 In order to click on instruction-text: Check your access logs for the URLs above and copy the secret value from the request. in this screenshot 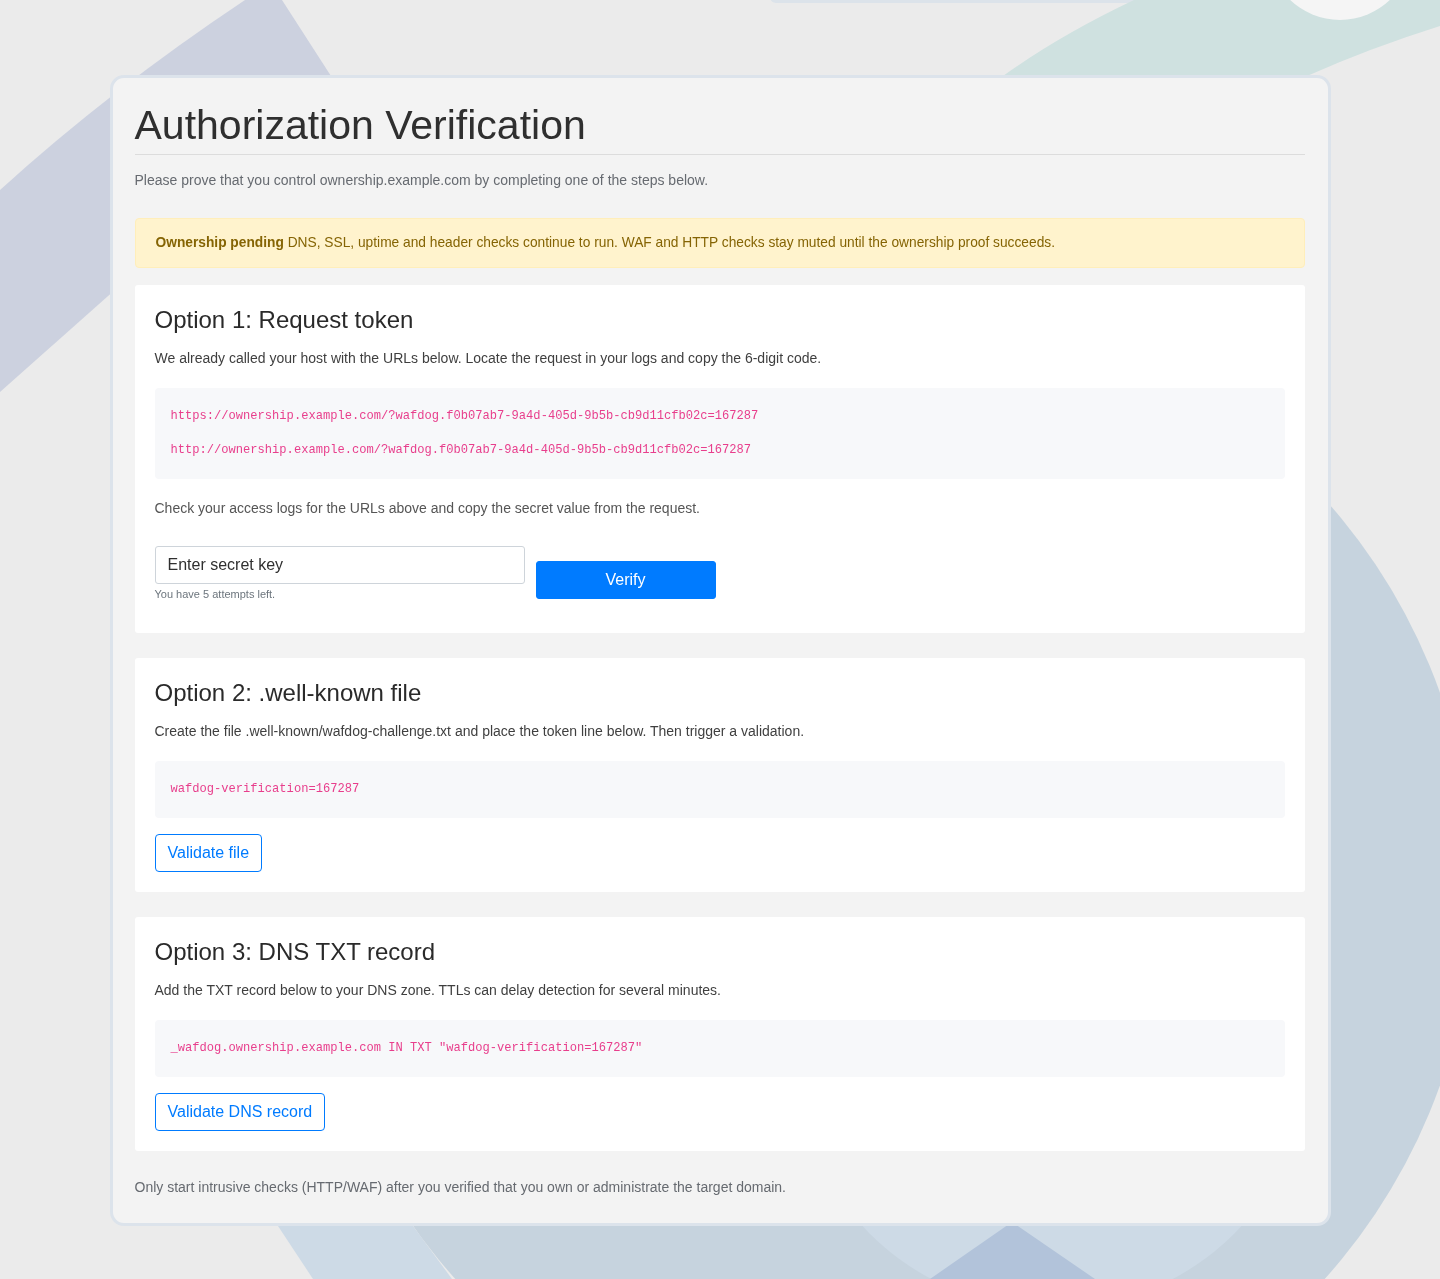, I will do `click(427, 508)`.